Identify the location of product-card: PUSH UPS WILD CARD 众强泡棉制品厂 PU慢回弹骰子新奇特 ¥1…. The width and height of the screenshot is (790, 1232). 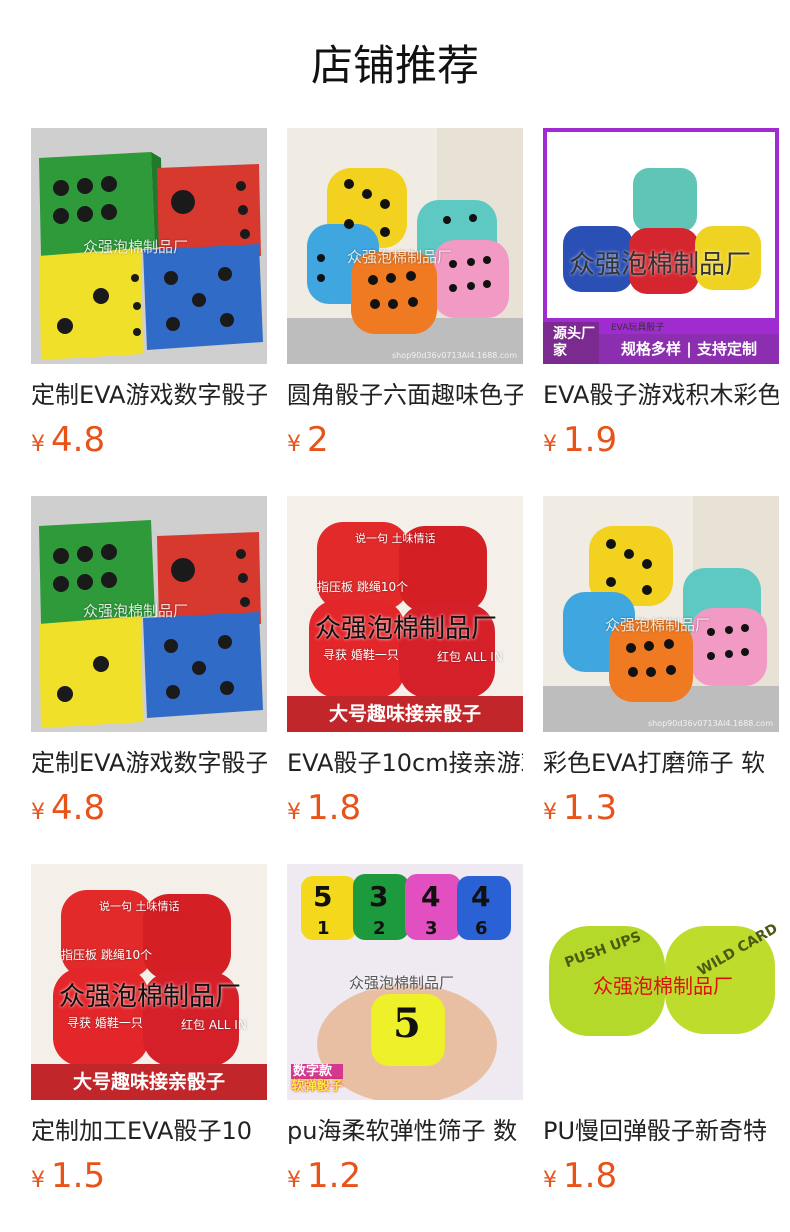
(661, 1031).